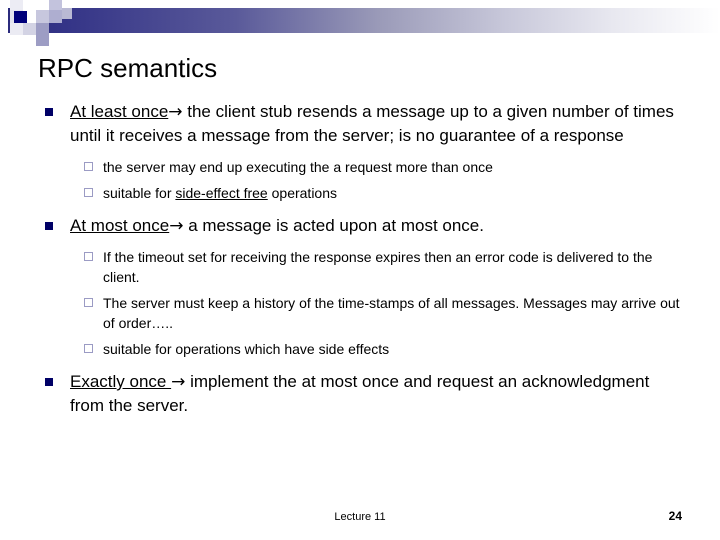 Image resolution: width=720 pixels, height=540 pixels. Describe the element at coordinates (360, 517) in the screenshot. I see `footer-lecture-label: Lecture 11` at that location.